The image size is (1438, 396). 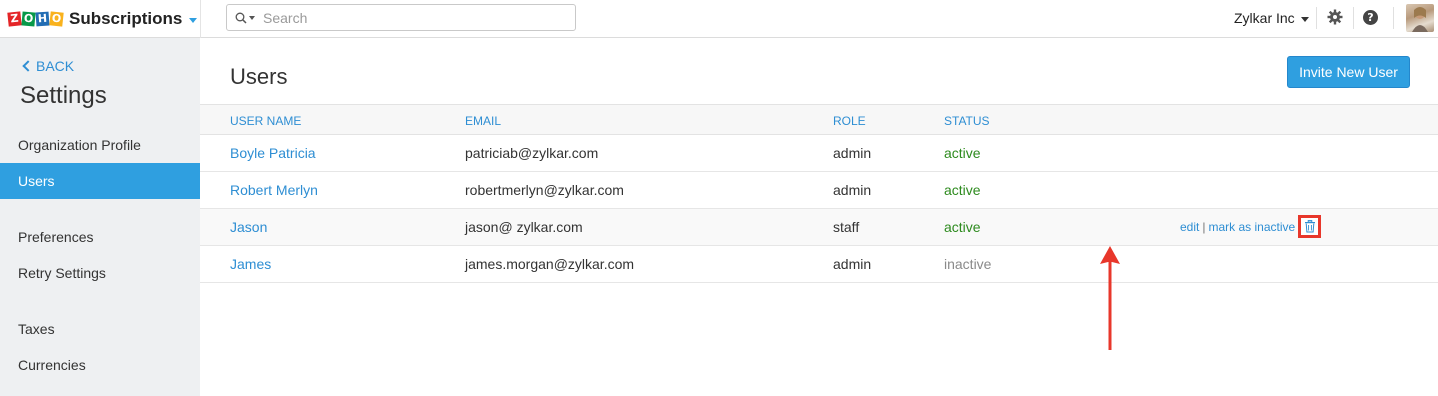 I want to click on search-box, so click(x=401, y=17).